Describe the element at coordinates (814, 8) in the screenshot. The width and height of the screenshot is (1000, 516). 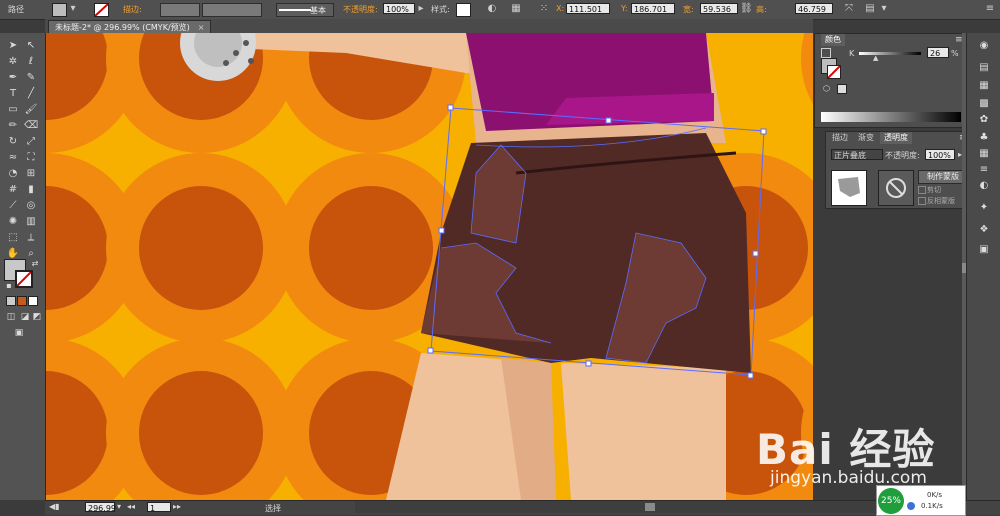
I see `height-field: 46.759` at that location.